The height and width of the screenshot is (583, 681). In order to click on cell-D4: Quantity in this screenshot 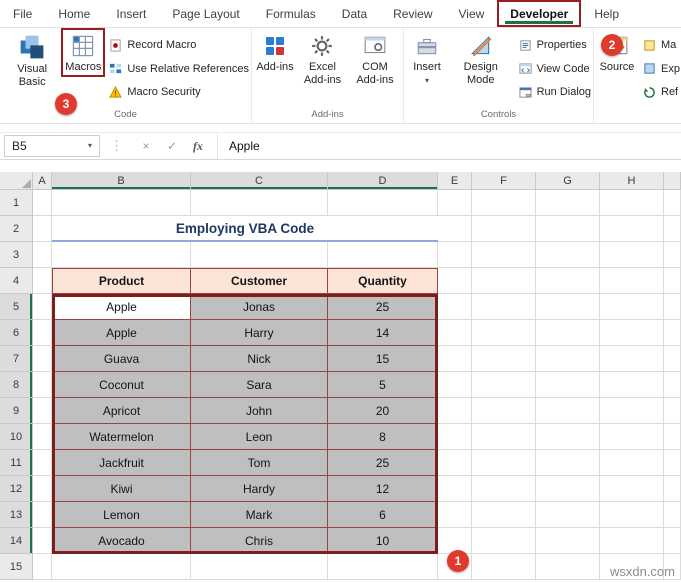, I will do `click(383, 281)`.